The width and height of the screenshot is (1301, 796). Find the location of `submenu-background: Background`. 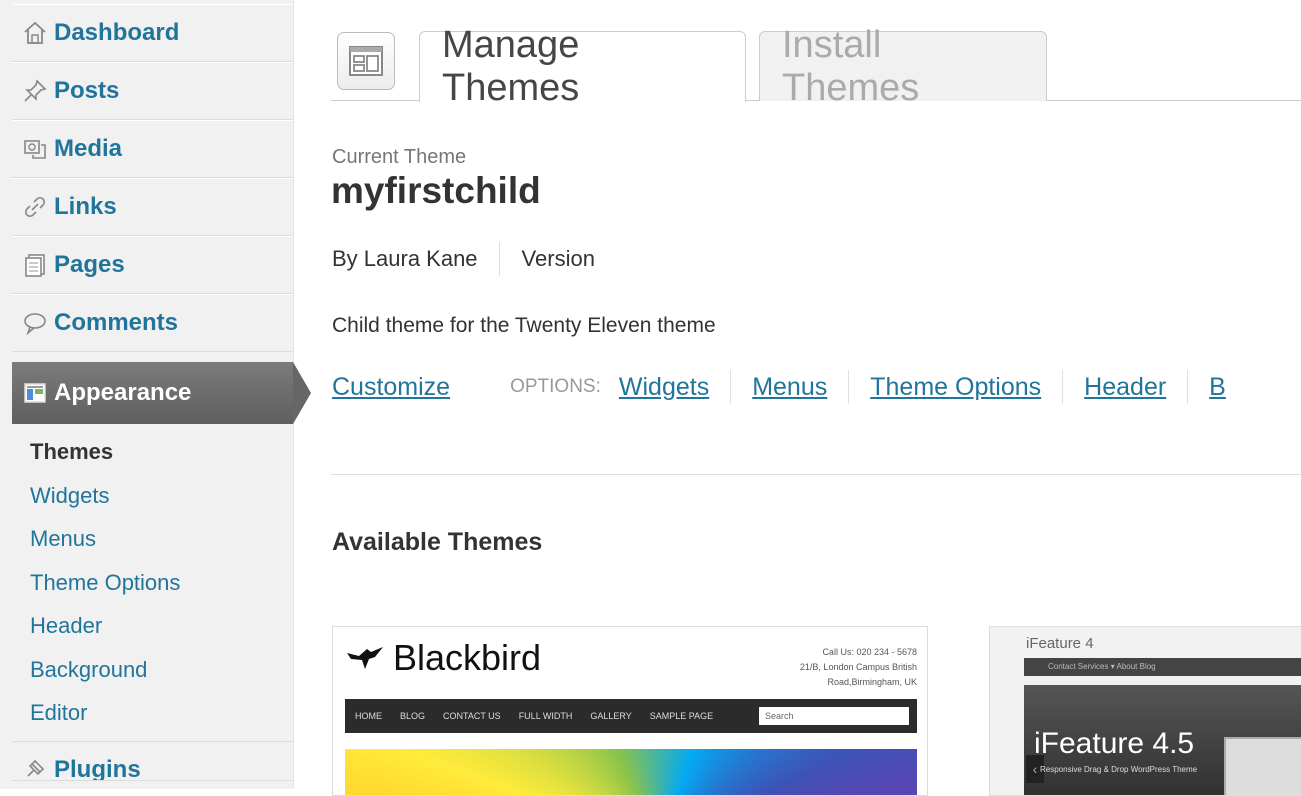

submenu-background: Background is located at coordinates (152, 670).